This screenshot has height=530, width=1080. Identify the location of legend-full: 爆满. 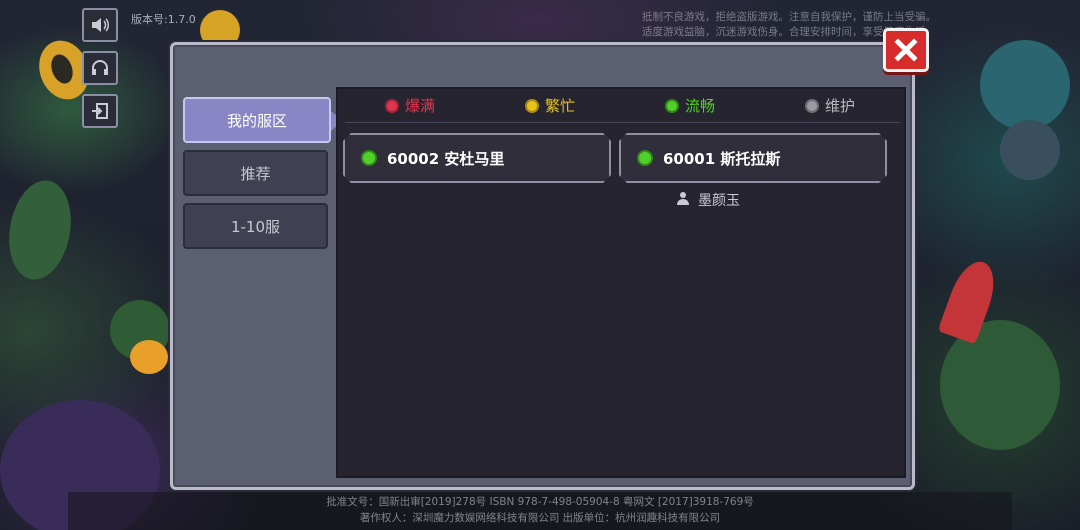
(410, 105).